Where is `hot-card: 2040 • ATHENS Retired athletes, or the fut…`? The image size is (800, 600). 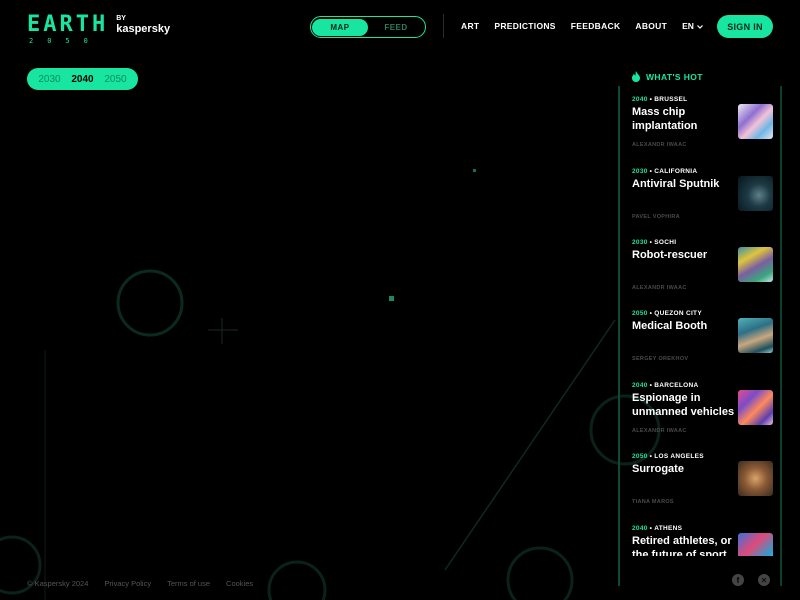 hot-card: 2040 • ATHENS Retired athletes, or the fut… is located at coordinates (704, 540).